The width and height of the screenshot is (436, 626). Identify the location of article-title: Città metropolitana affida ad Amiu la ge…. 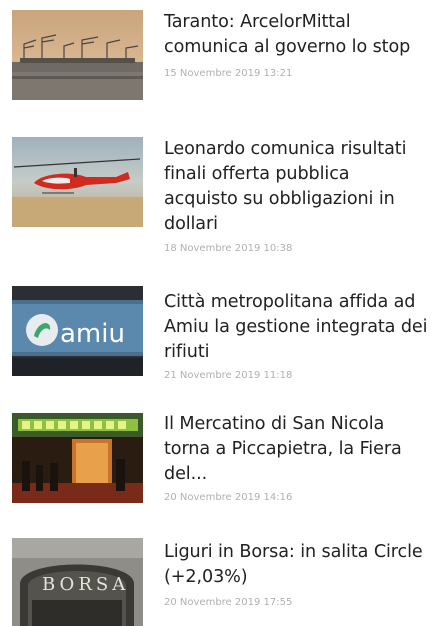
(296, 327).